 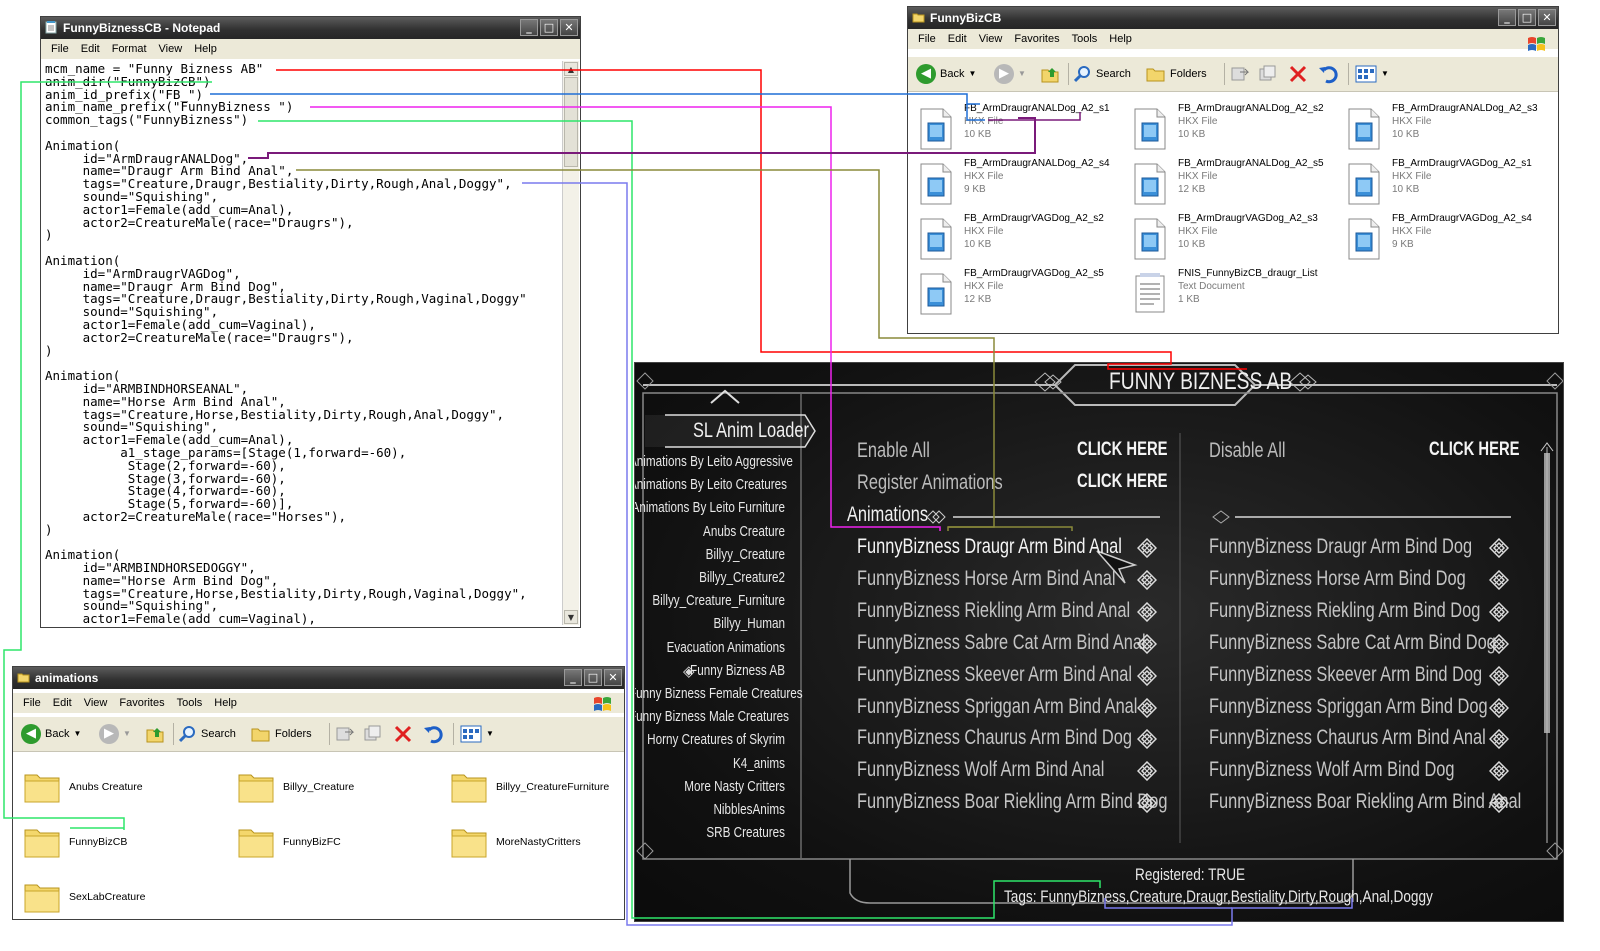 I want to click on enable-all-click-here: CLICK HERE, so click(x=1122, y=450).